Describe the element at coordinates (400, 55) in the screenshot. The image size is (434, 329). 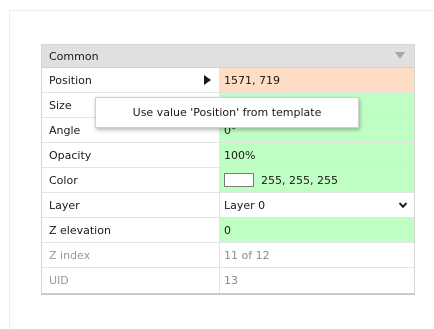
I see `triangle-down-icon` at that location.